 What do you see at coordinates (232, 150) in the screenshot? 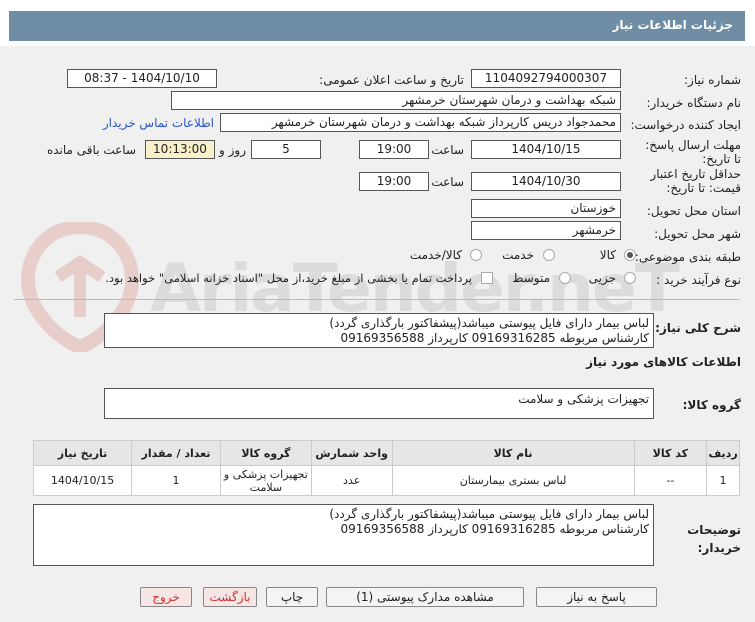
I see `days-label: روز و` at bounding box center [232, 150].